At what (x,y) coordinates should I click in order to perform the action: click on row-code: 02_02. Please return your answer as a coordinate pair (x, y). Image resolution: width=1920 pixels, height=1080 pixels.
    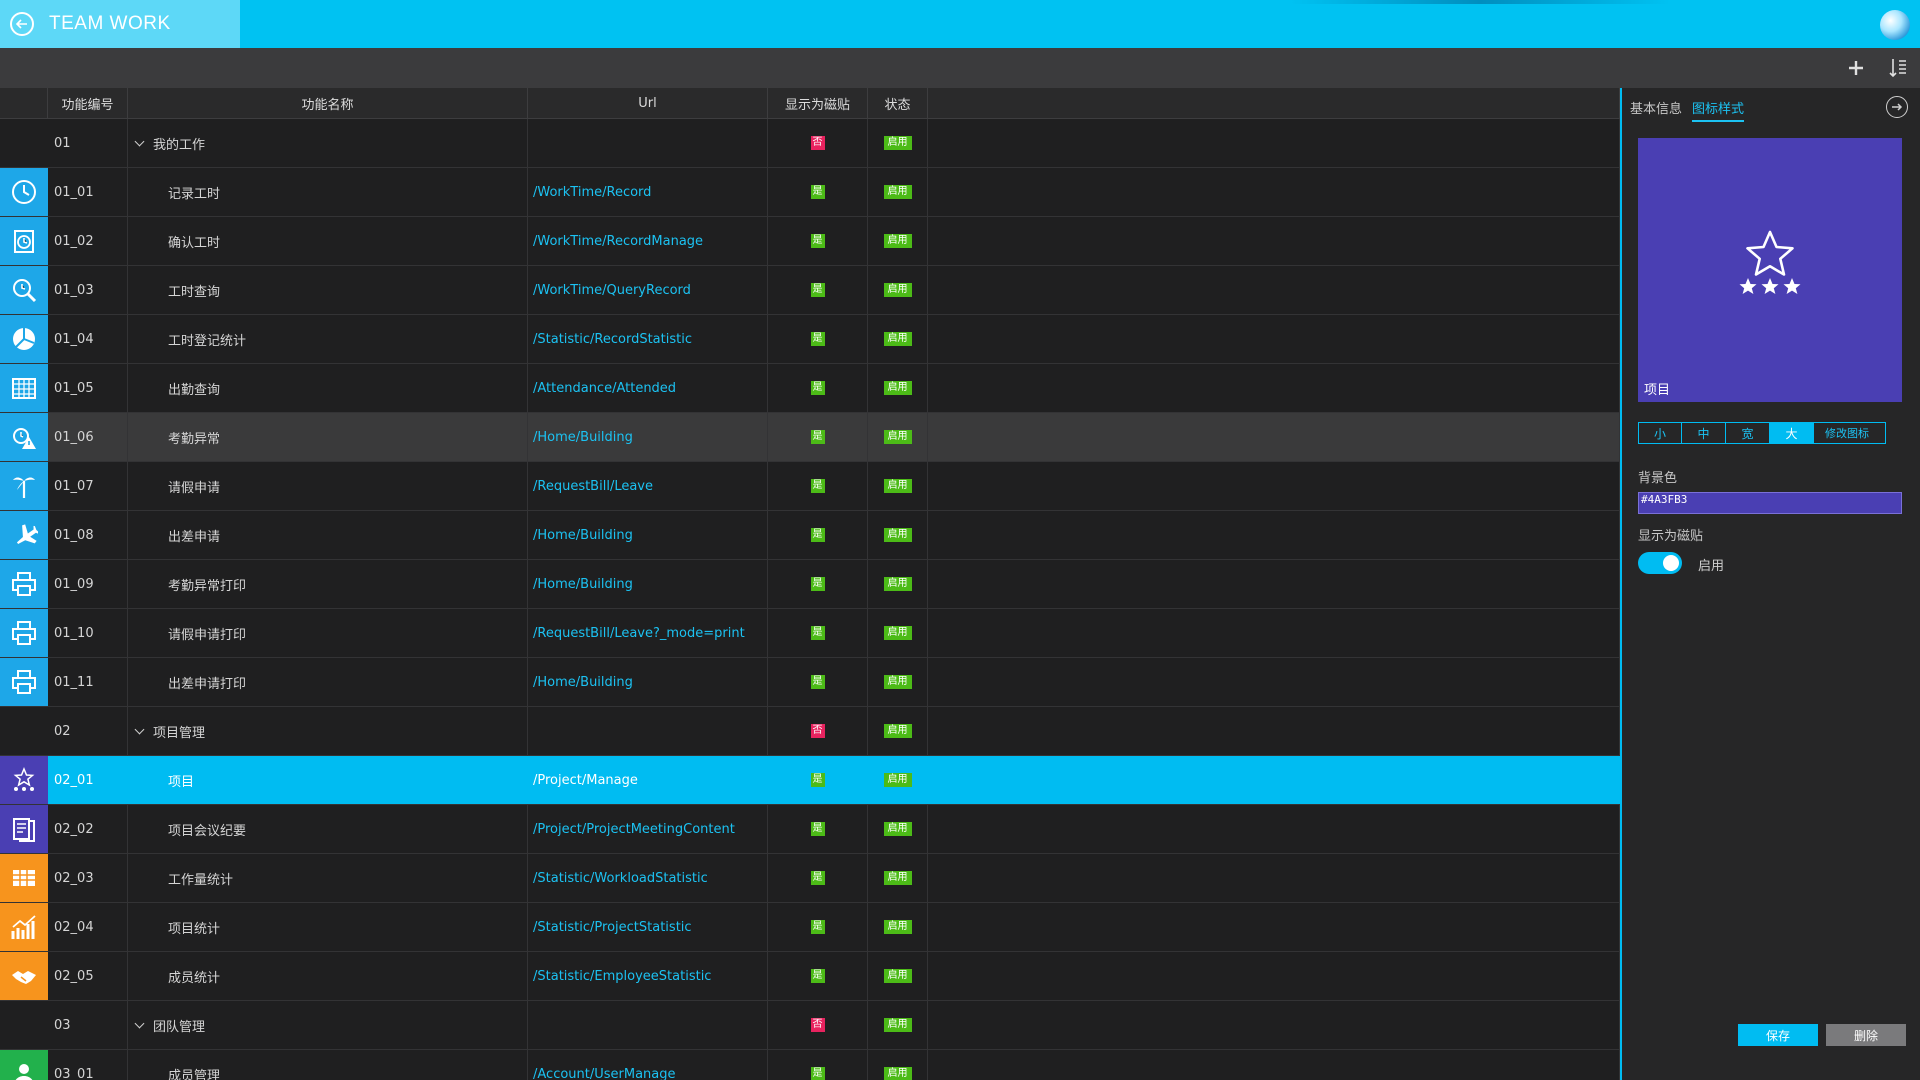
    Looking at the image, I should click on (88, 829).